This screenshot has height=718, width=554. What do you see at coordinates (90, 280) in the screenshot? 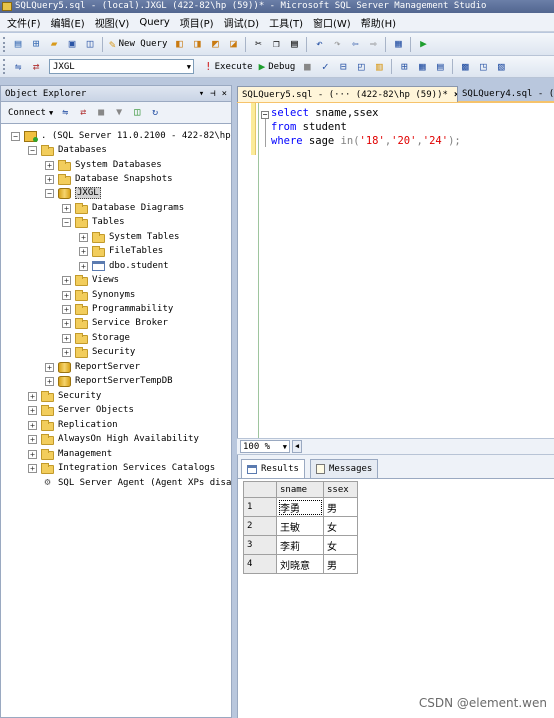
I see `tree-node-views: + Views` at bounding box center [90, 280].